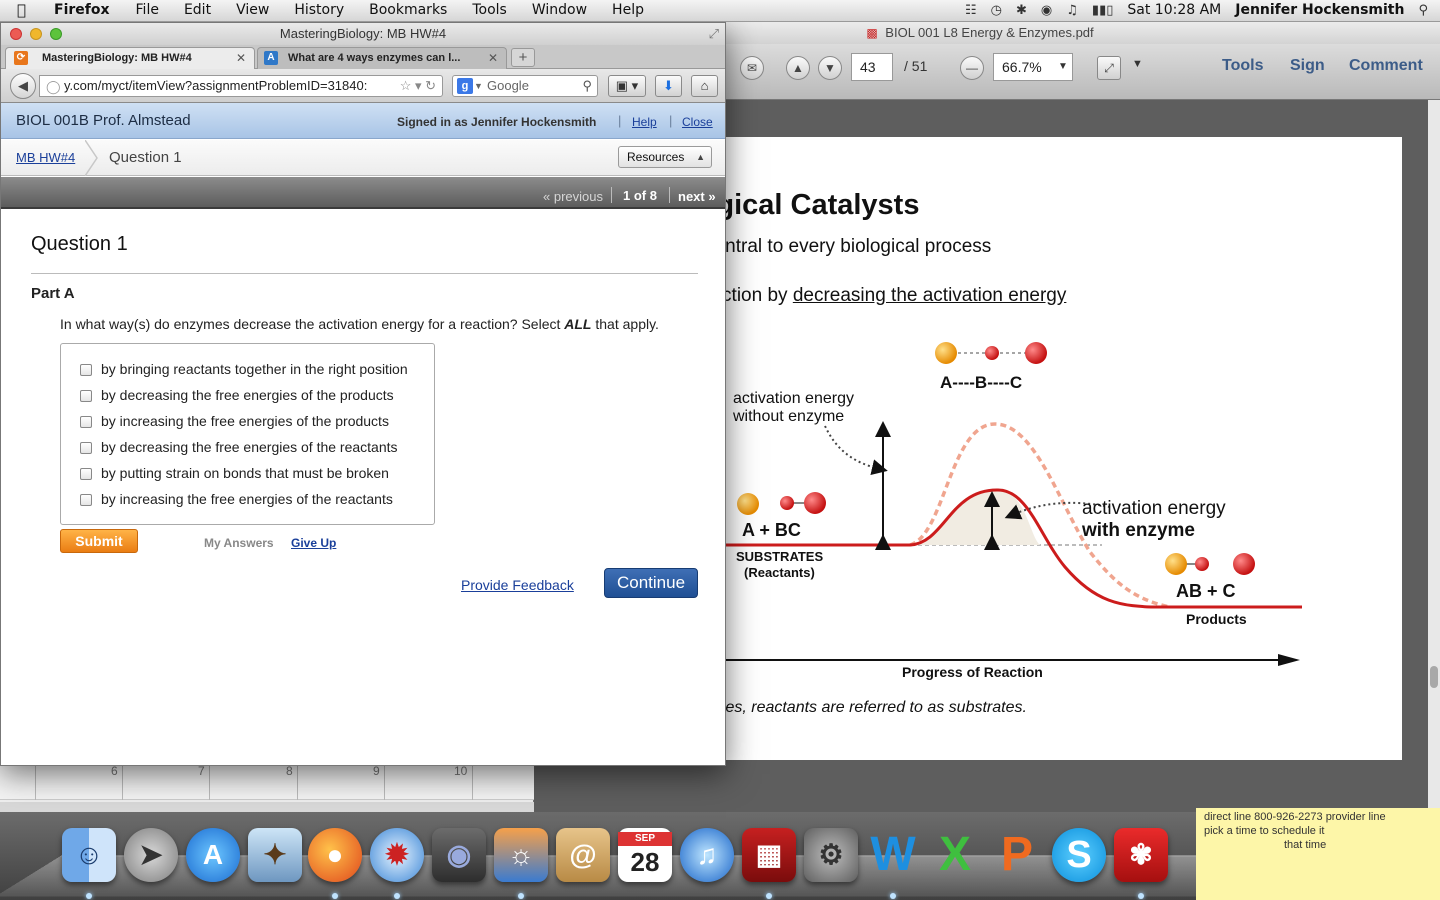 The width and height of the screenshot is (1440, 900). What do you see at coordinates (1102, 10) in the screenshot?
I see `battery-icon: ▮▮▯` at bounding box center [1102, 10].